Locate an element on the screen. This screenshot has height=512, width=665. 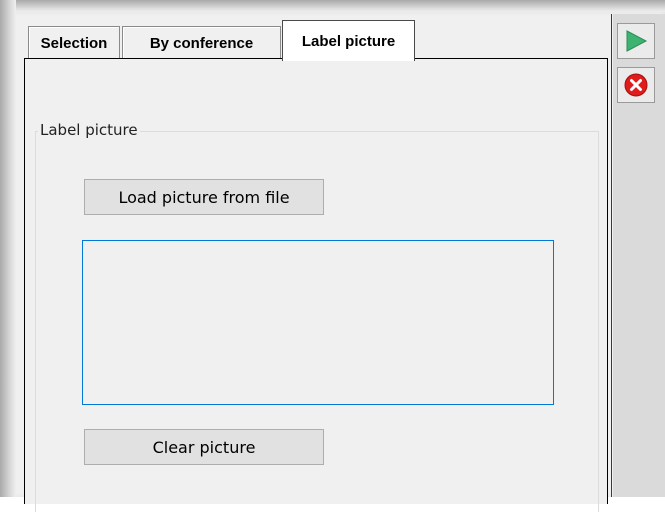
cancel-icon is located at coordinates (636, 85).